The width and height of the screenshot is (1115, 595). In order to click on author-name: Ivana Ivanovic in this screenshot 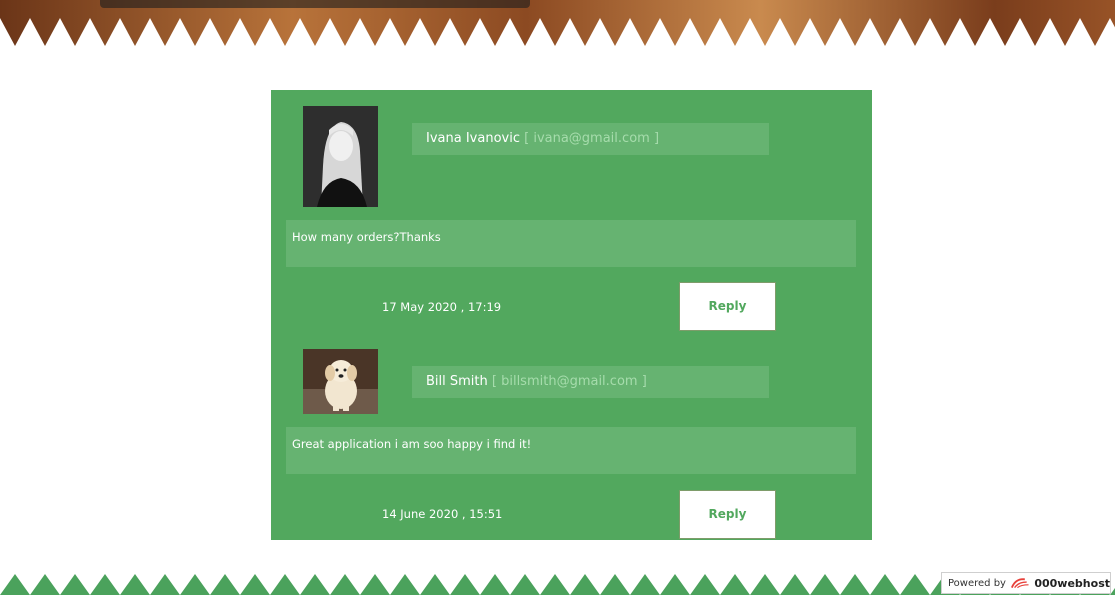, I will do `click(473, 138)`.